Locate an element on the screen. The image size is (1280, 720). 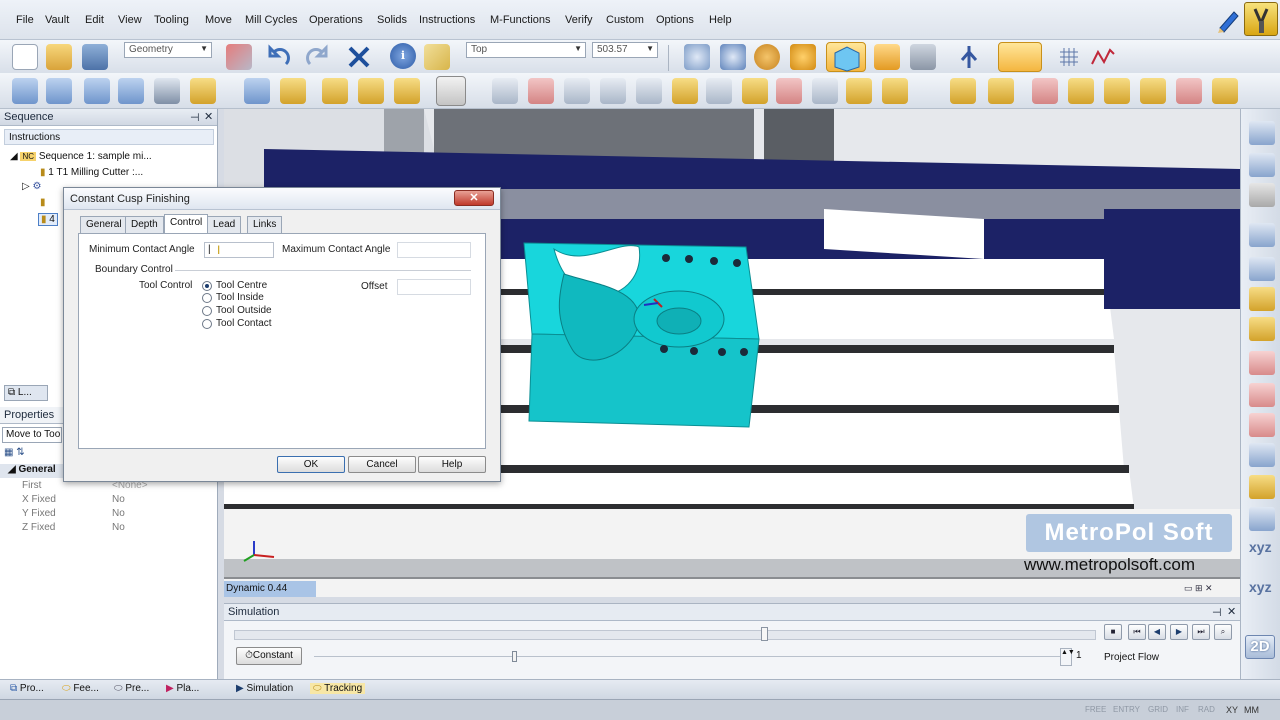
swarf-icon is located at coordinates (859, 91).